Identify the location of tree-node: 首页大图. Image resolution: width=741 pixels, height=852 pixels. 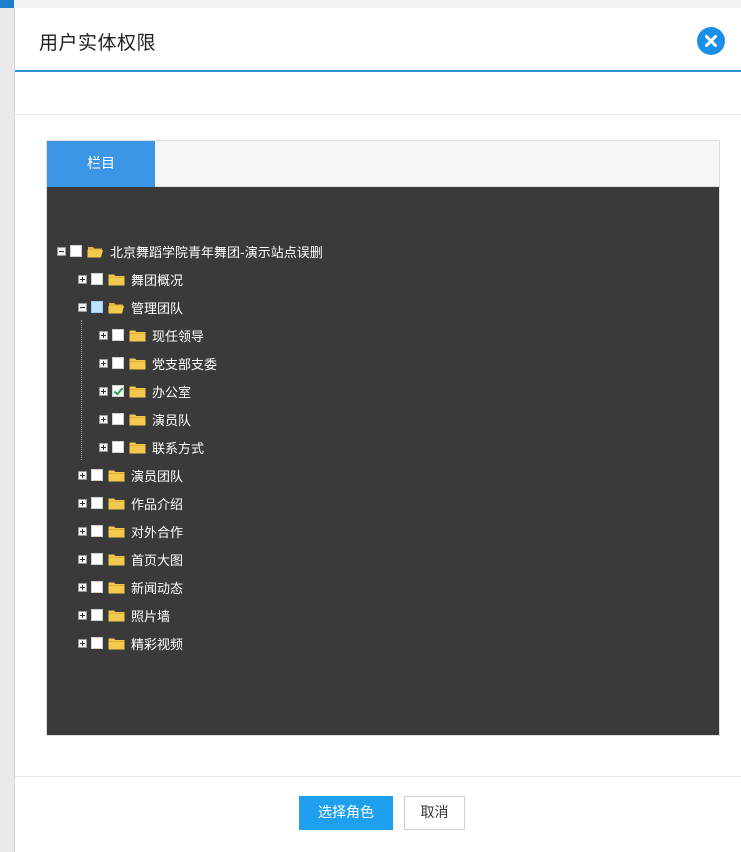
(130, 559).